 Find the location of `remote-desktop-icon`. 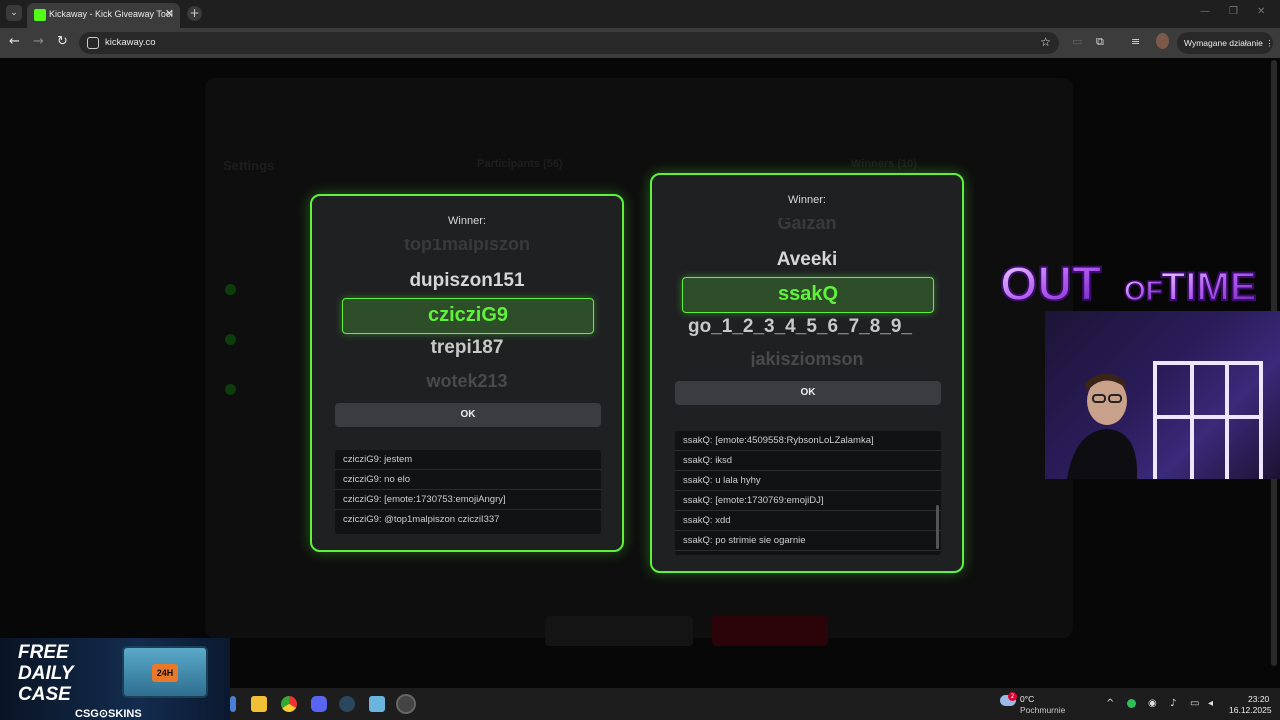

remote-desktop-icon is located at coordinates (377, 704).